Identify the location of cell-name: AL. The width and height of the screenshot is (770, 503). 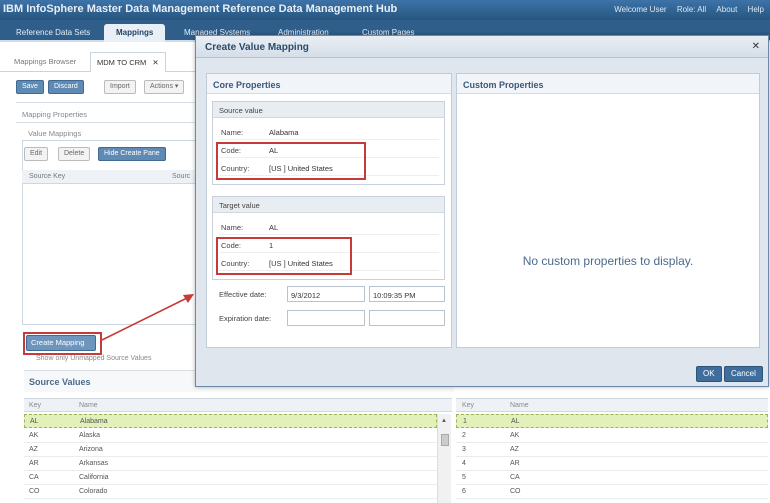
(515, 421).